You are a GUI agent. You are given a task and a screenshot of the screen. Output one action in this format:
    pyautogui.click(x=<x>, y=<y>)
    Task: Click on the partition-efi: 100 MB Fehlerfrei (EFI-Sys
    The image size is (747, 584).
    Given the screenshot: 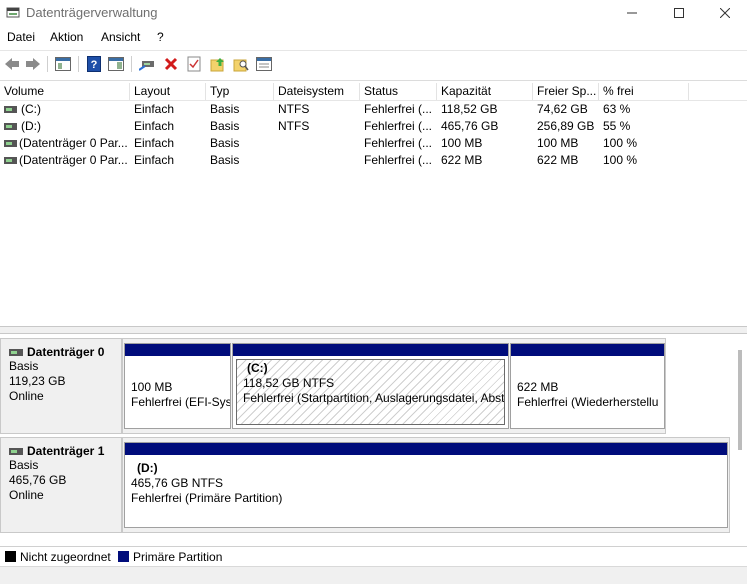 What is the action you would take?
    pyautogui.click(x=177, y=386)
    